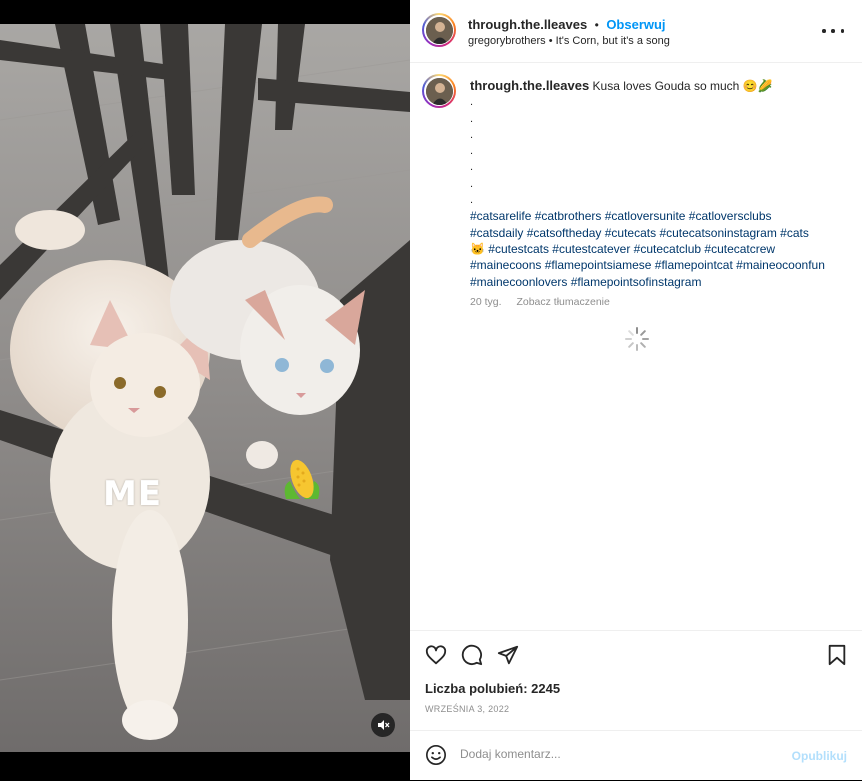 The height and width of the screenshot is (781, 862). I want to click on audio-artist: gregorybrothers, so click(507, 41).